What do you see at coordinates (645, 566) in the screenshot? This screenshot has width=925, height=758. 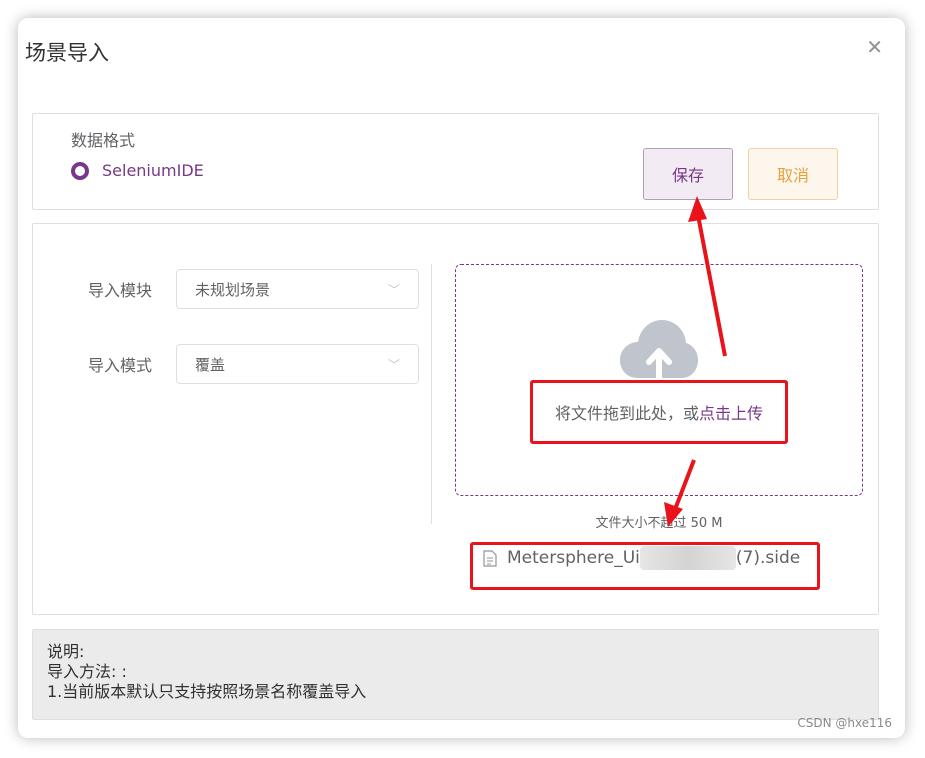 I see `annotation-box-file` at bounding box center [645, 566].